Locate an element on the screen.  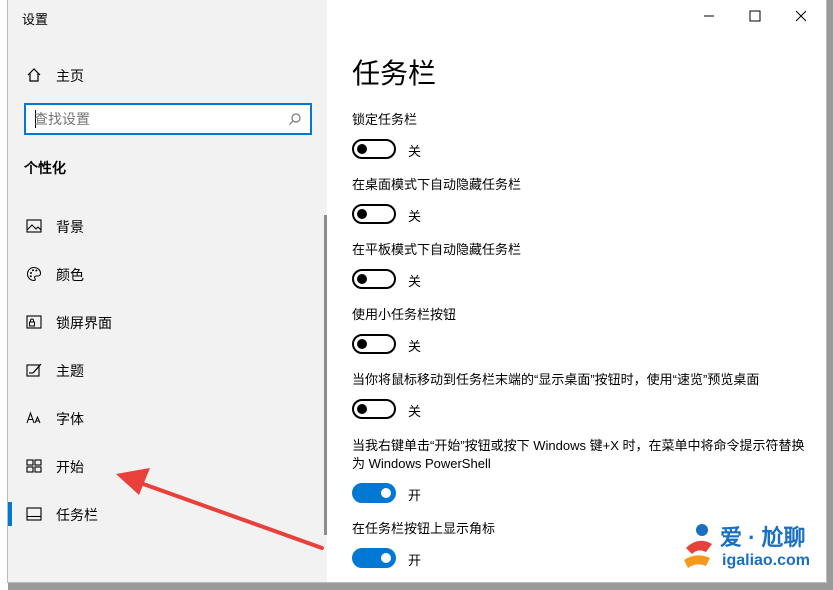
setting-autohide-desktop: 在桌面模式下自动隐藏任务栏 关 is located at coordinates (582, 201).